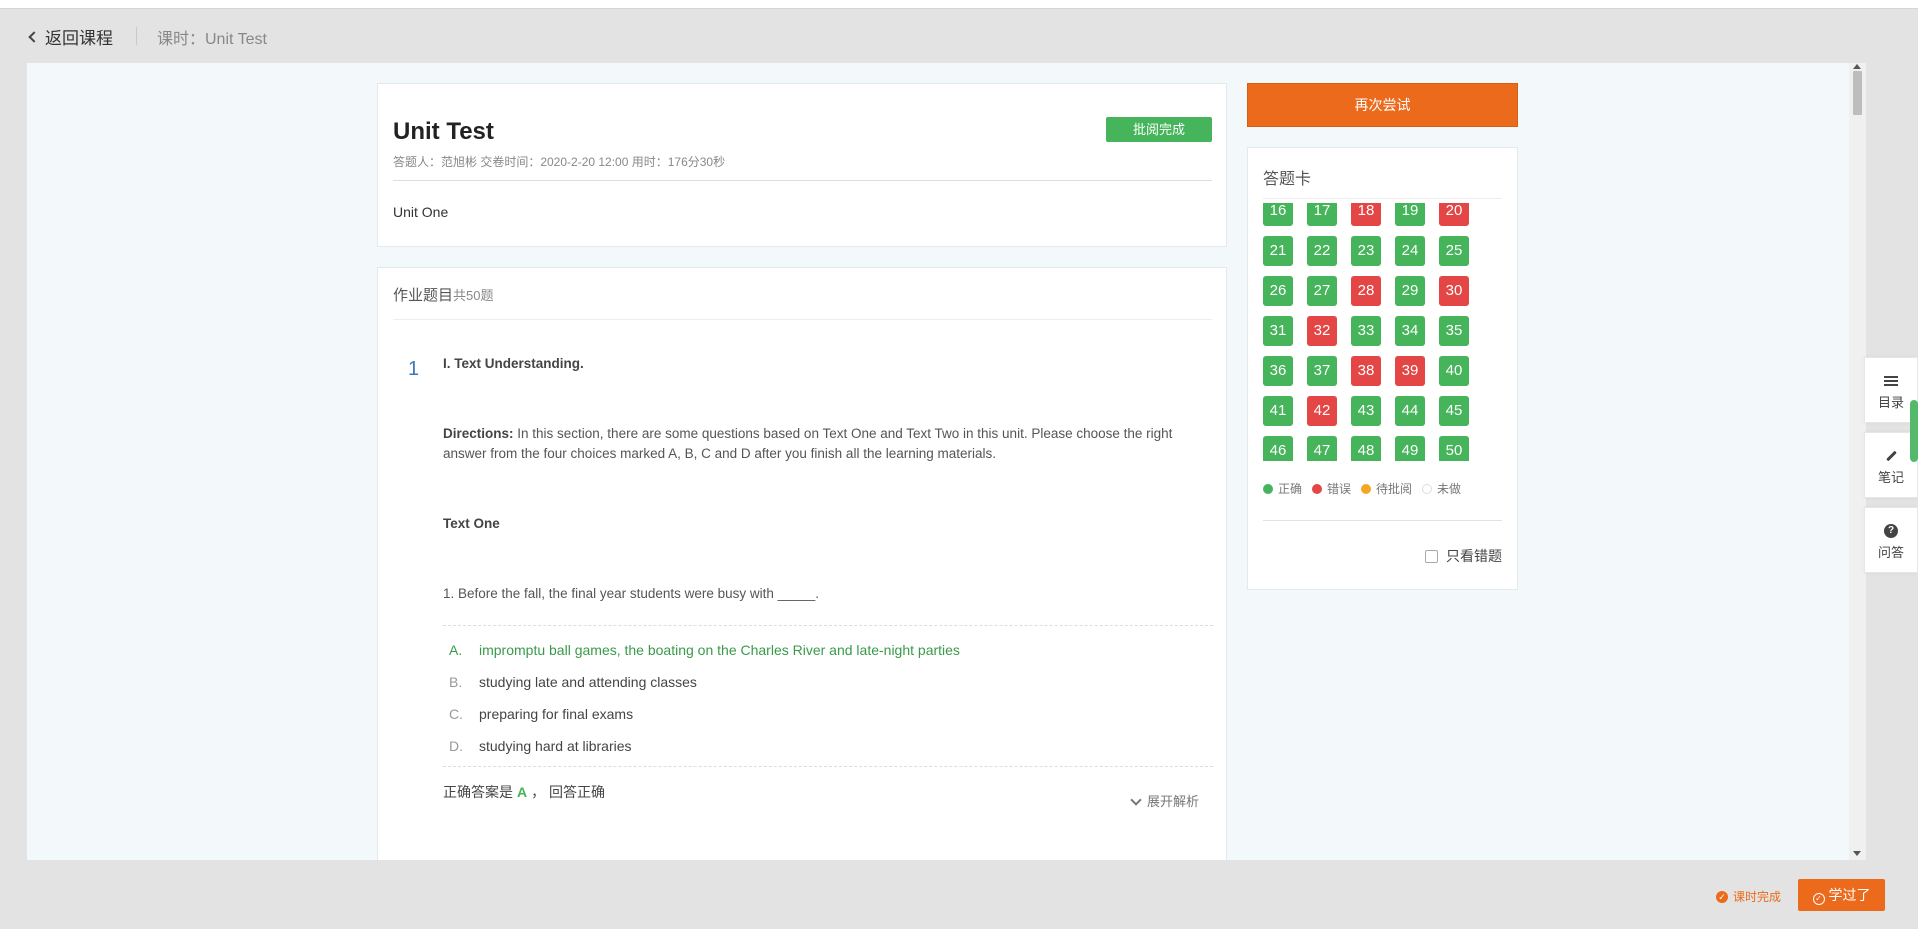 The height and width of the screenshot is (929, 1918). I want to click on legend-label: 错误, so click(1339, 489).